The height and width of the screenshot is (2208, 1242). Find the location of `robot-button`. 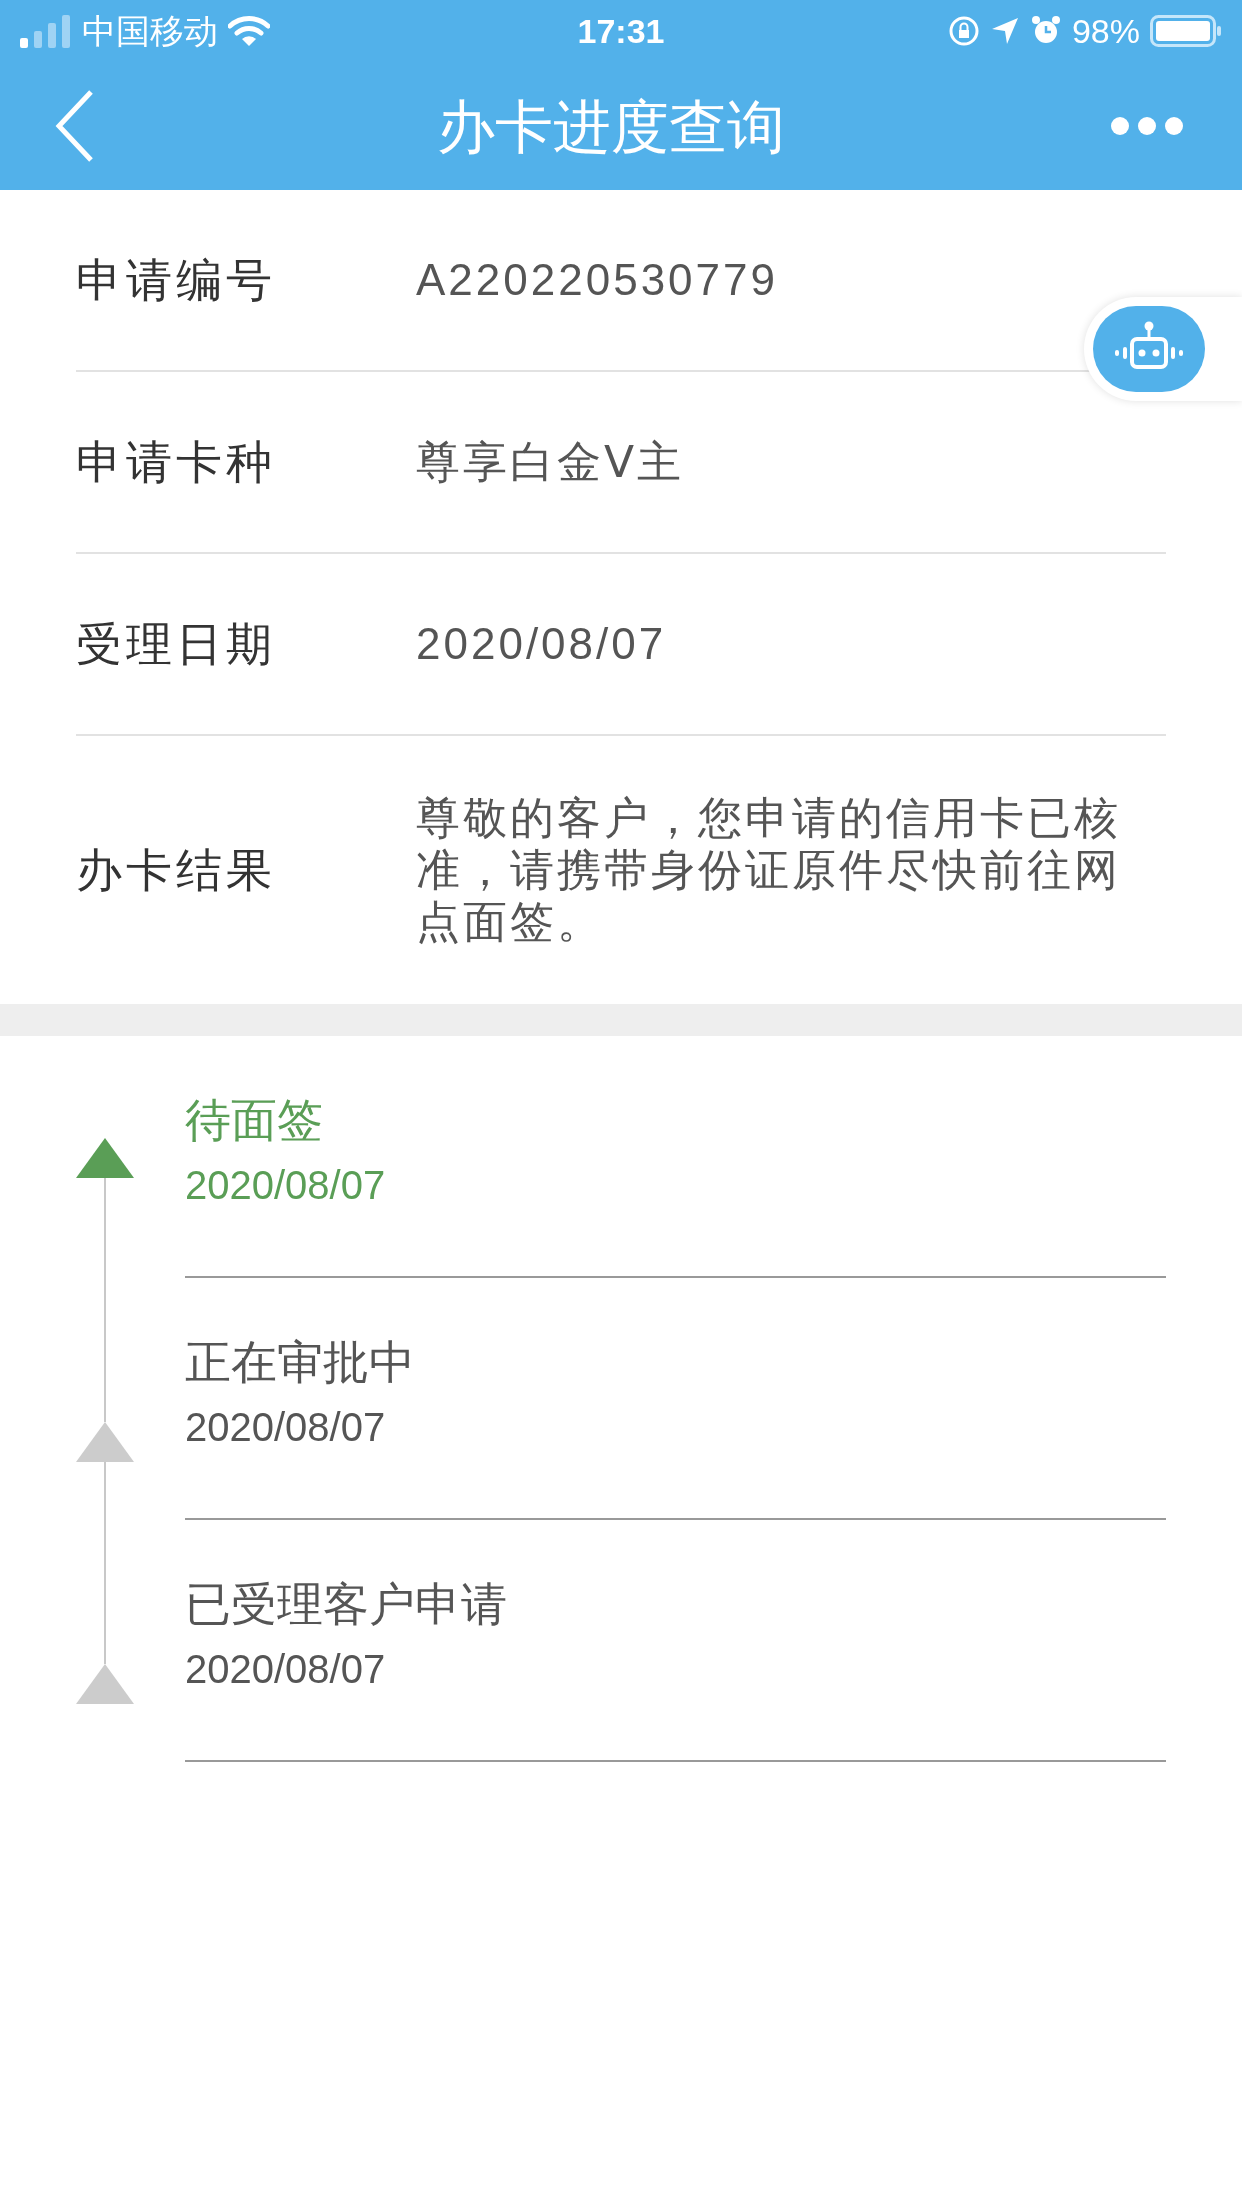

robot-button is located at coordinates (1149, 349).